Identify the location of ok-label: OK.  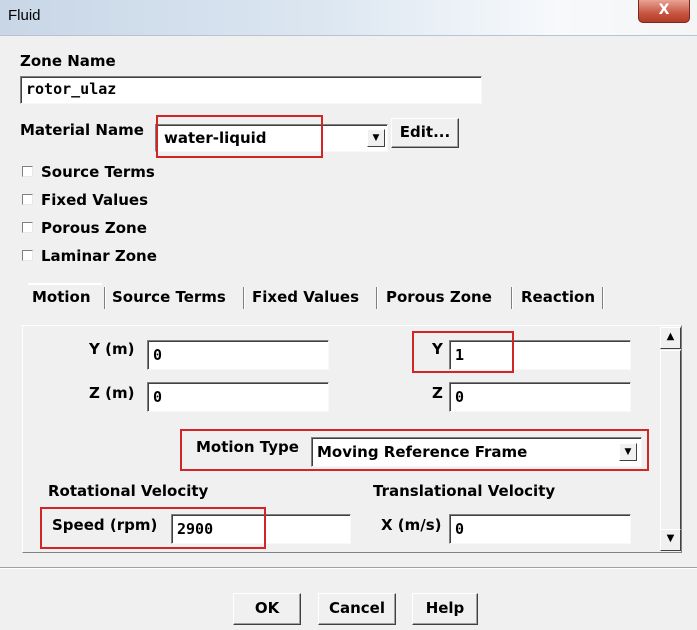
(267, 608).